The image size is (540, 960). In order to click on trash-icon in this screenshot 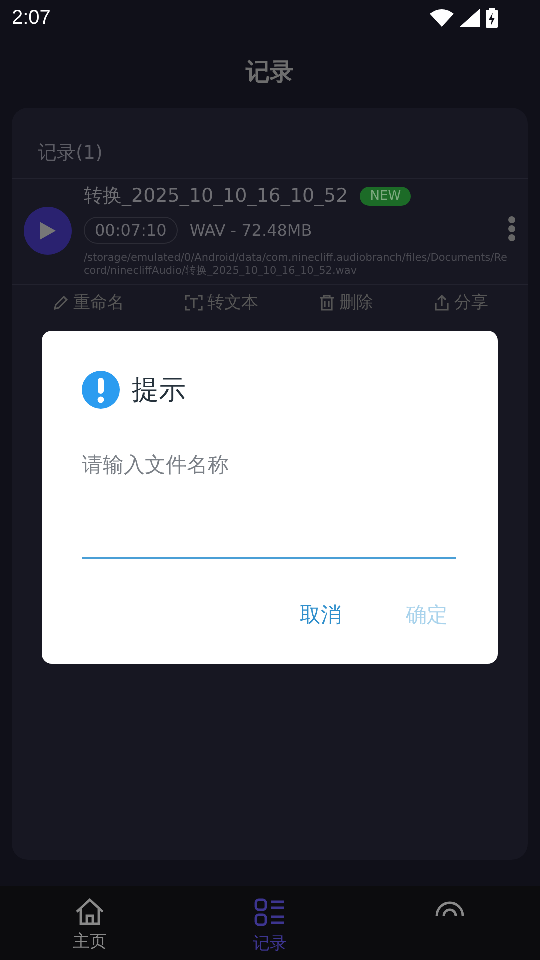, I will do `click(327, 303)`.